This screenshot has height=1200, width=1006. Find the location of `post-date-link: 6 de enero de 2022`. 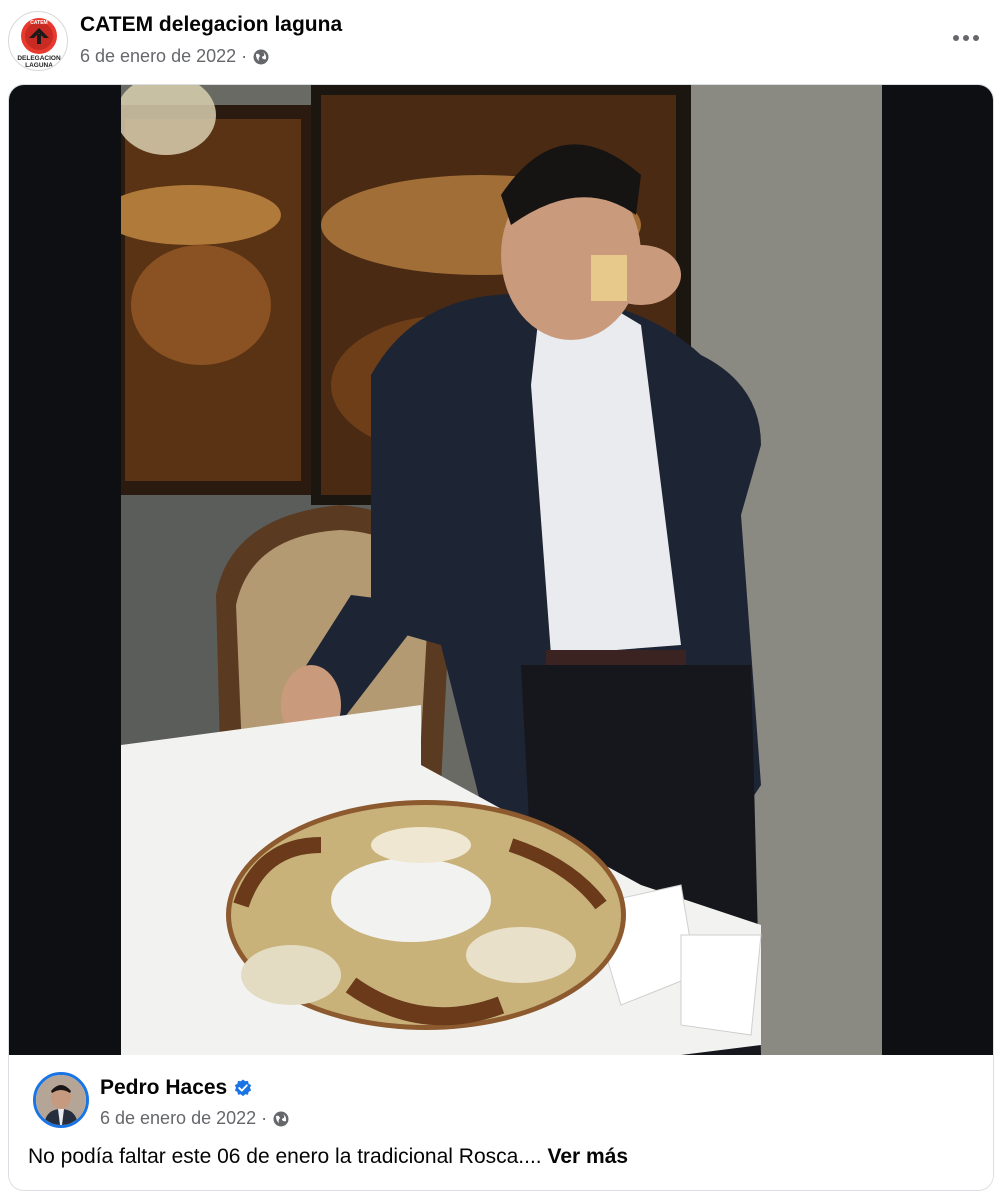

post-date-link: 6 de enero de 2022 is located at coordinates (158, 56).